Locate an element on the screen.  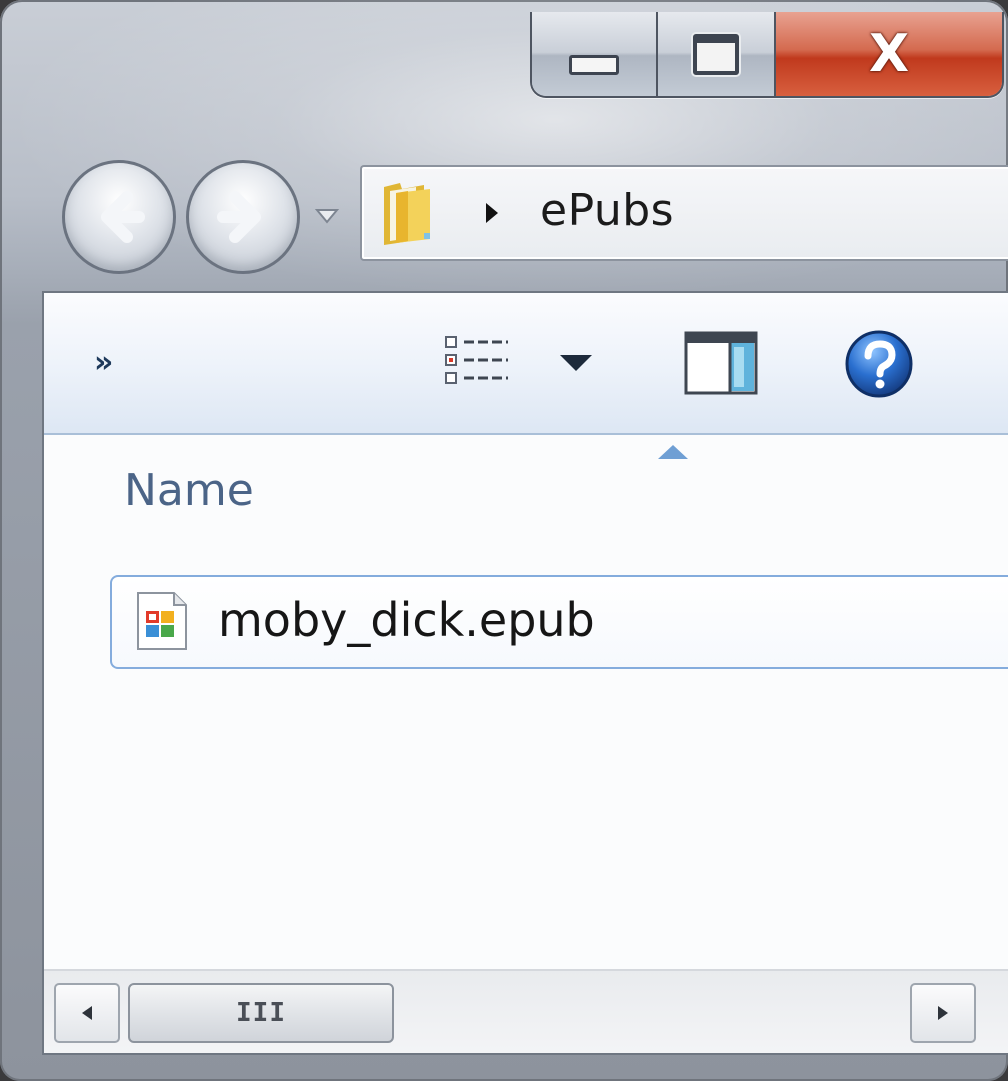
preview-pane-icon is located at coordinates (721, 363).